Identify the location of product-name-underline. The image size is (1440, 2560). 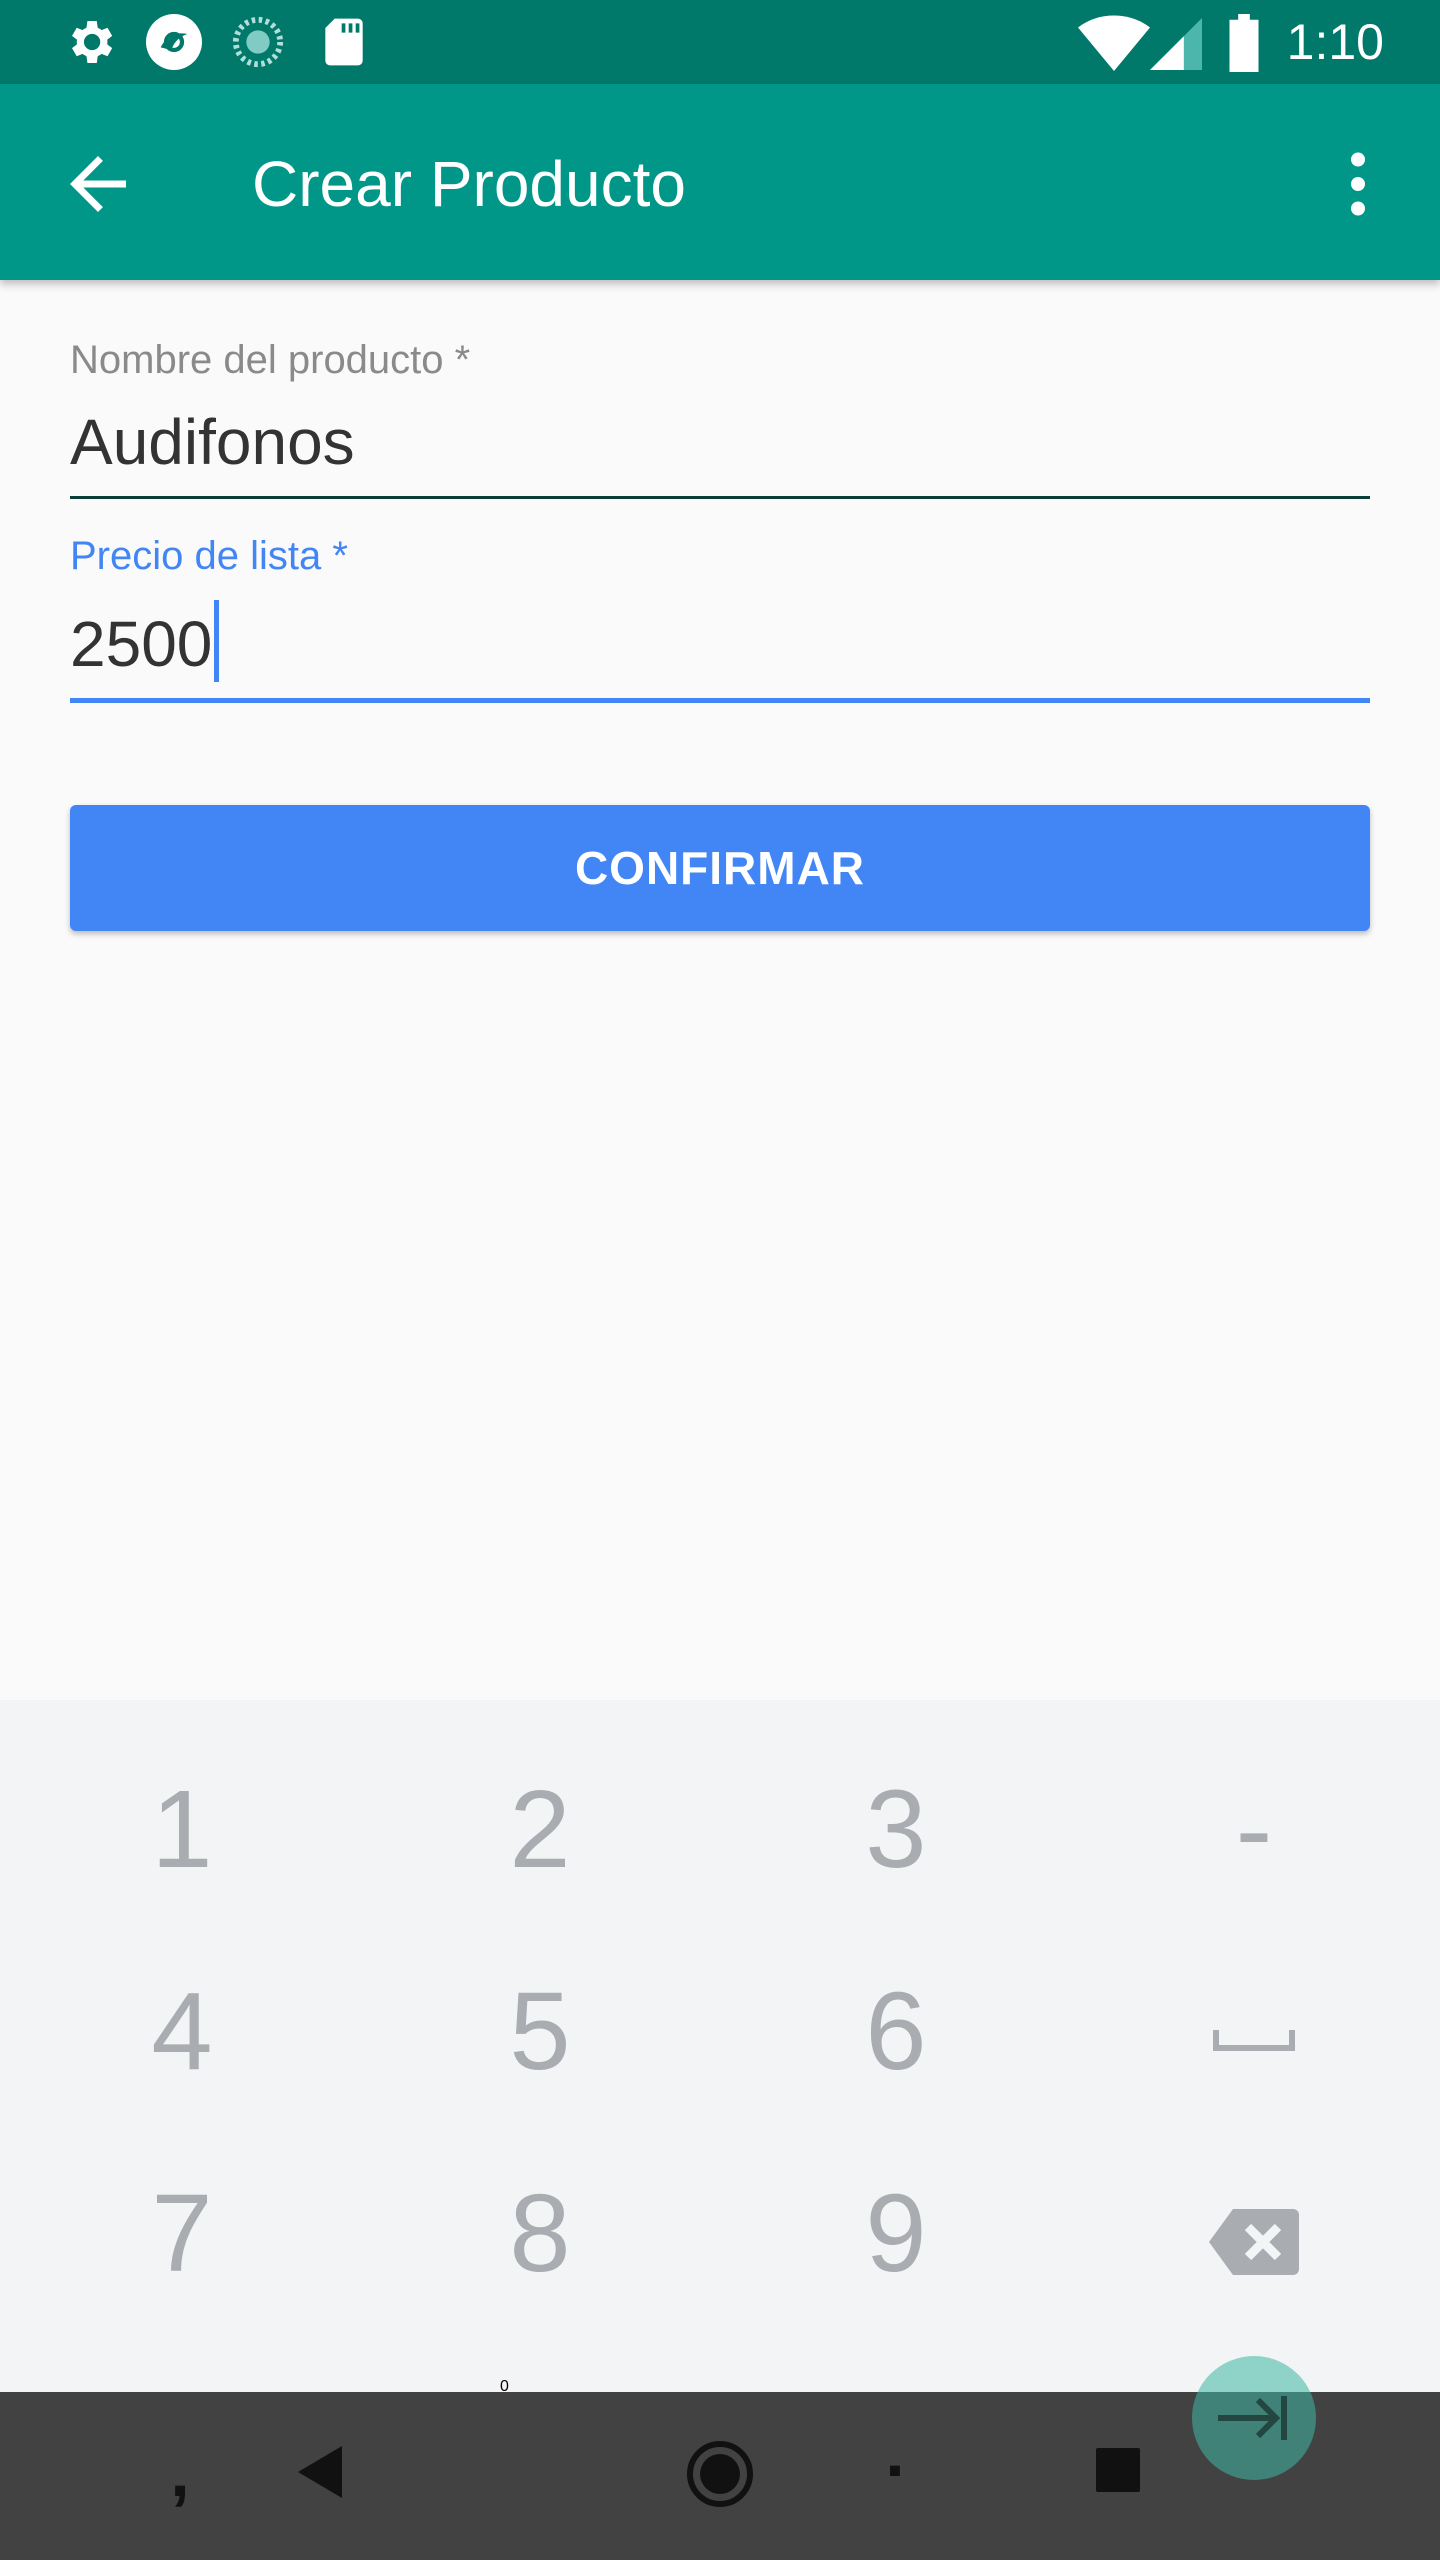
(720, 497).